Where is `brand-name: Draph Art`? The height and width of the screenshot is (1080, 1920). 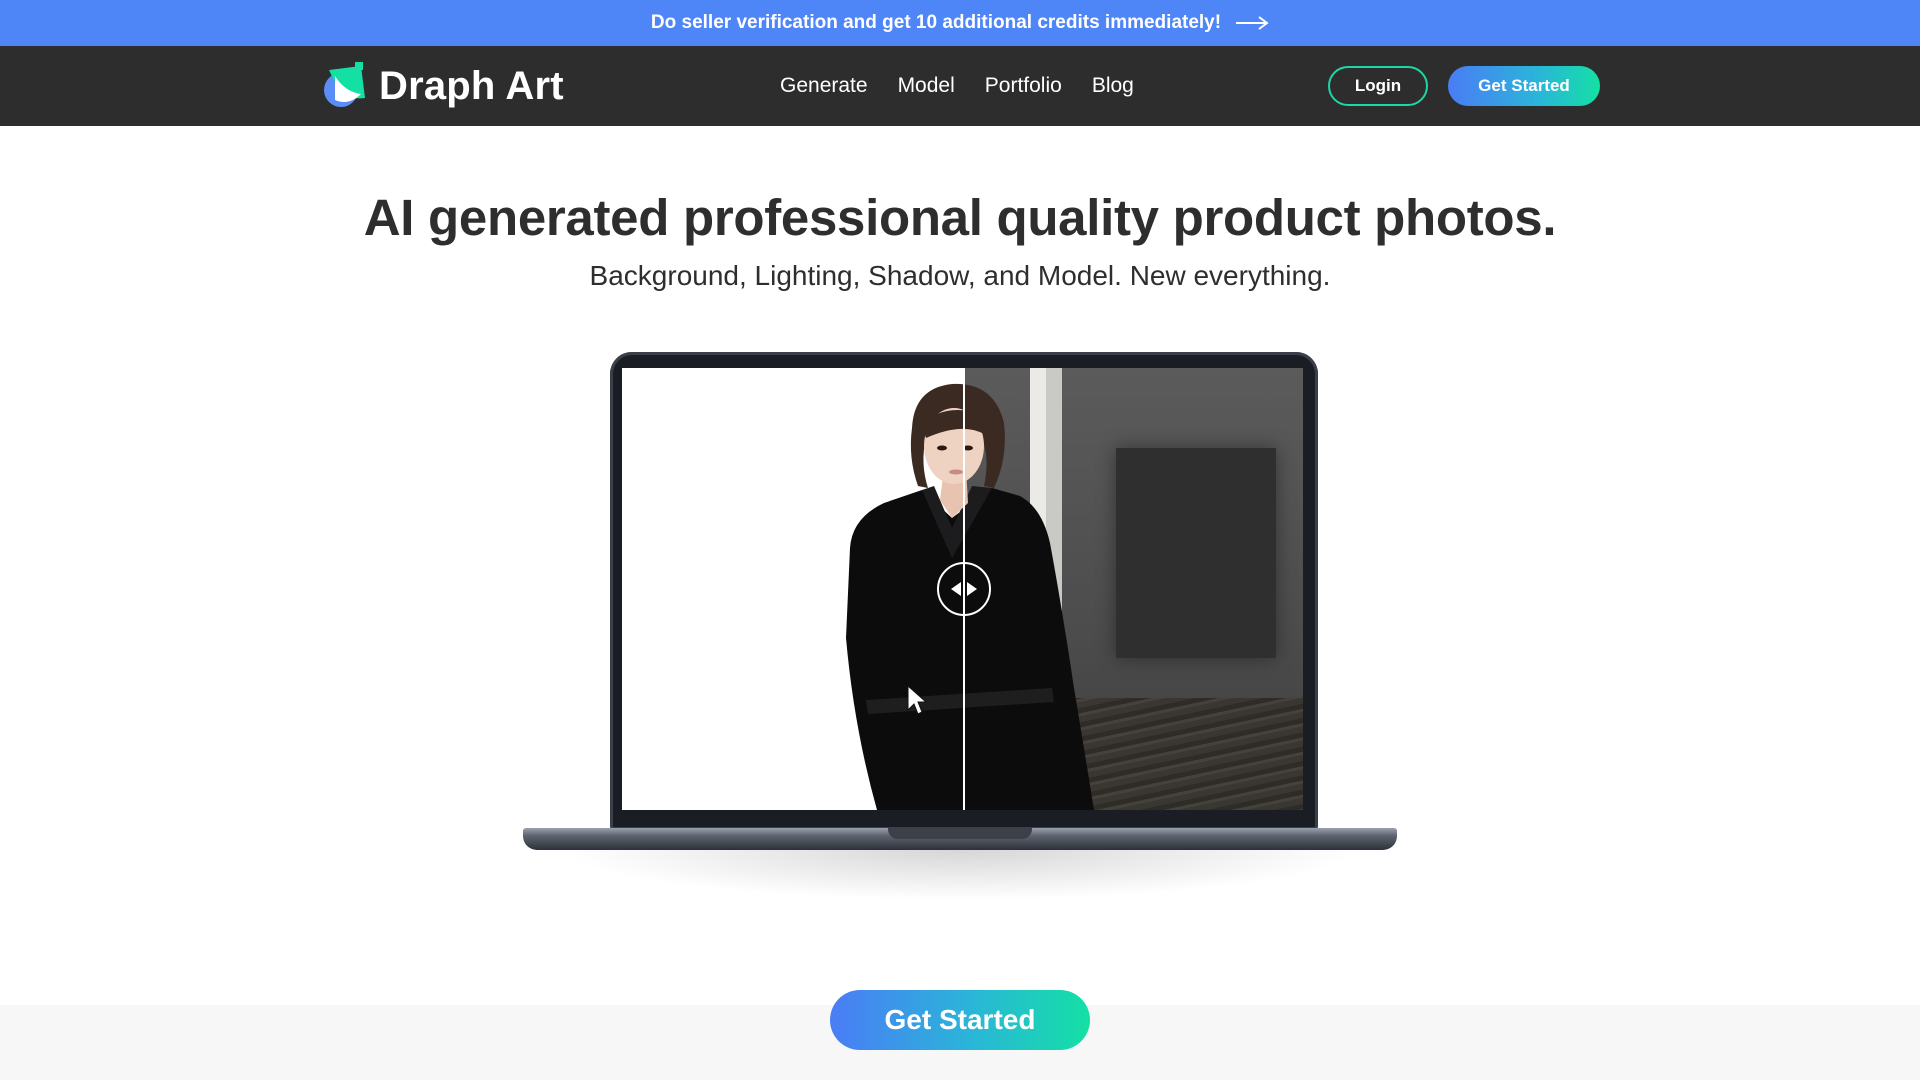
brand-name: Draph Art is located at coordinates (471, 85).